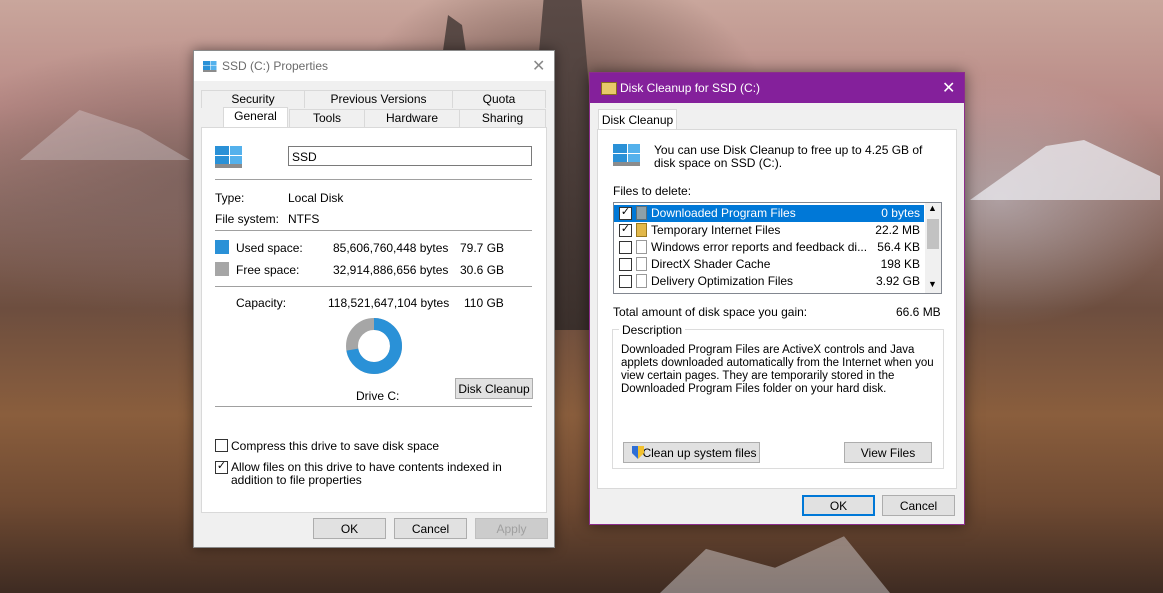 This screenshot has width=1163, height=593. I want to click on scrollbar-thumb, so click(933, 234).